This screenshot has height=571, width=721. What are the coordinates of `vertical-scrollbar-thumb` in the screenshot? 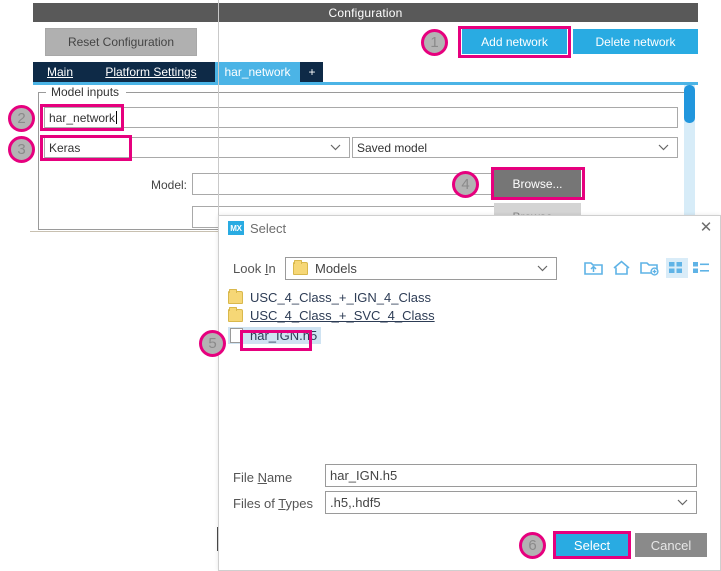 It's located at (689, 104).